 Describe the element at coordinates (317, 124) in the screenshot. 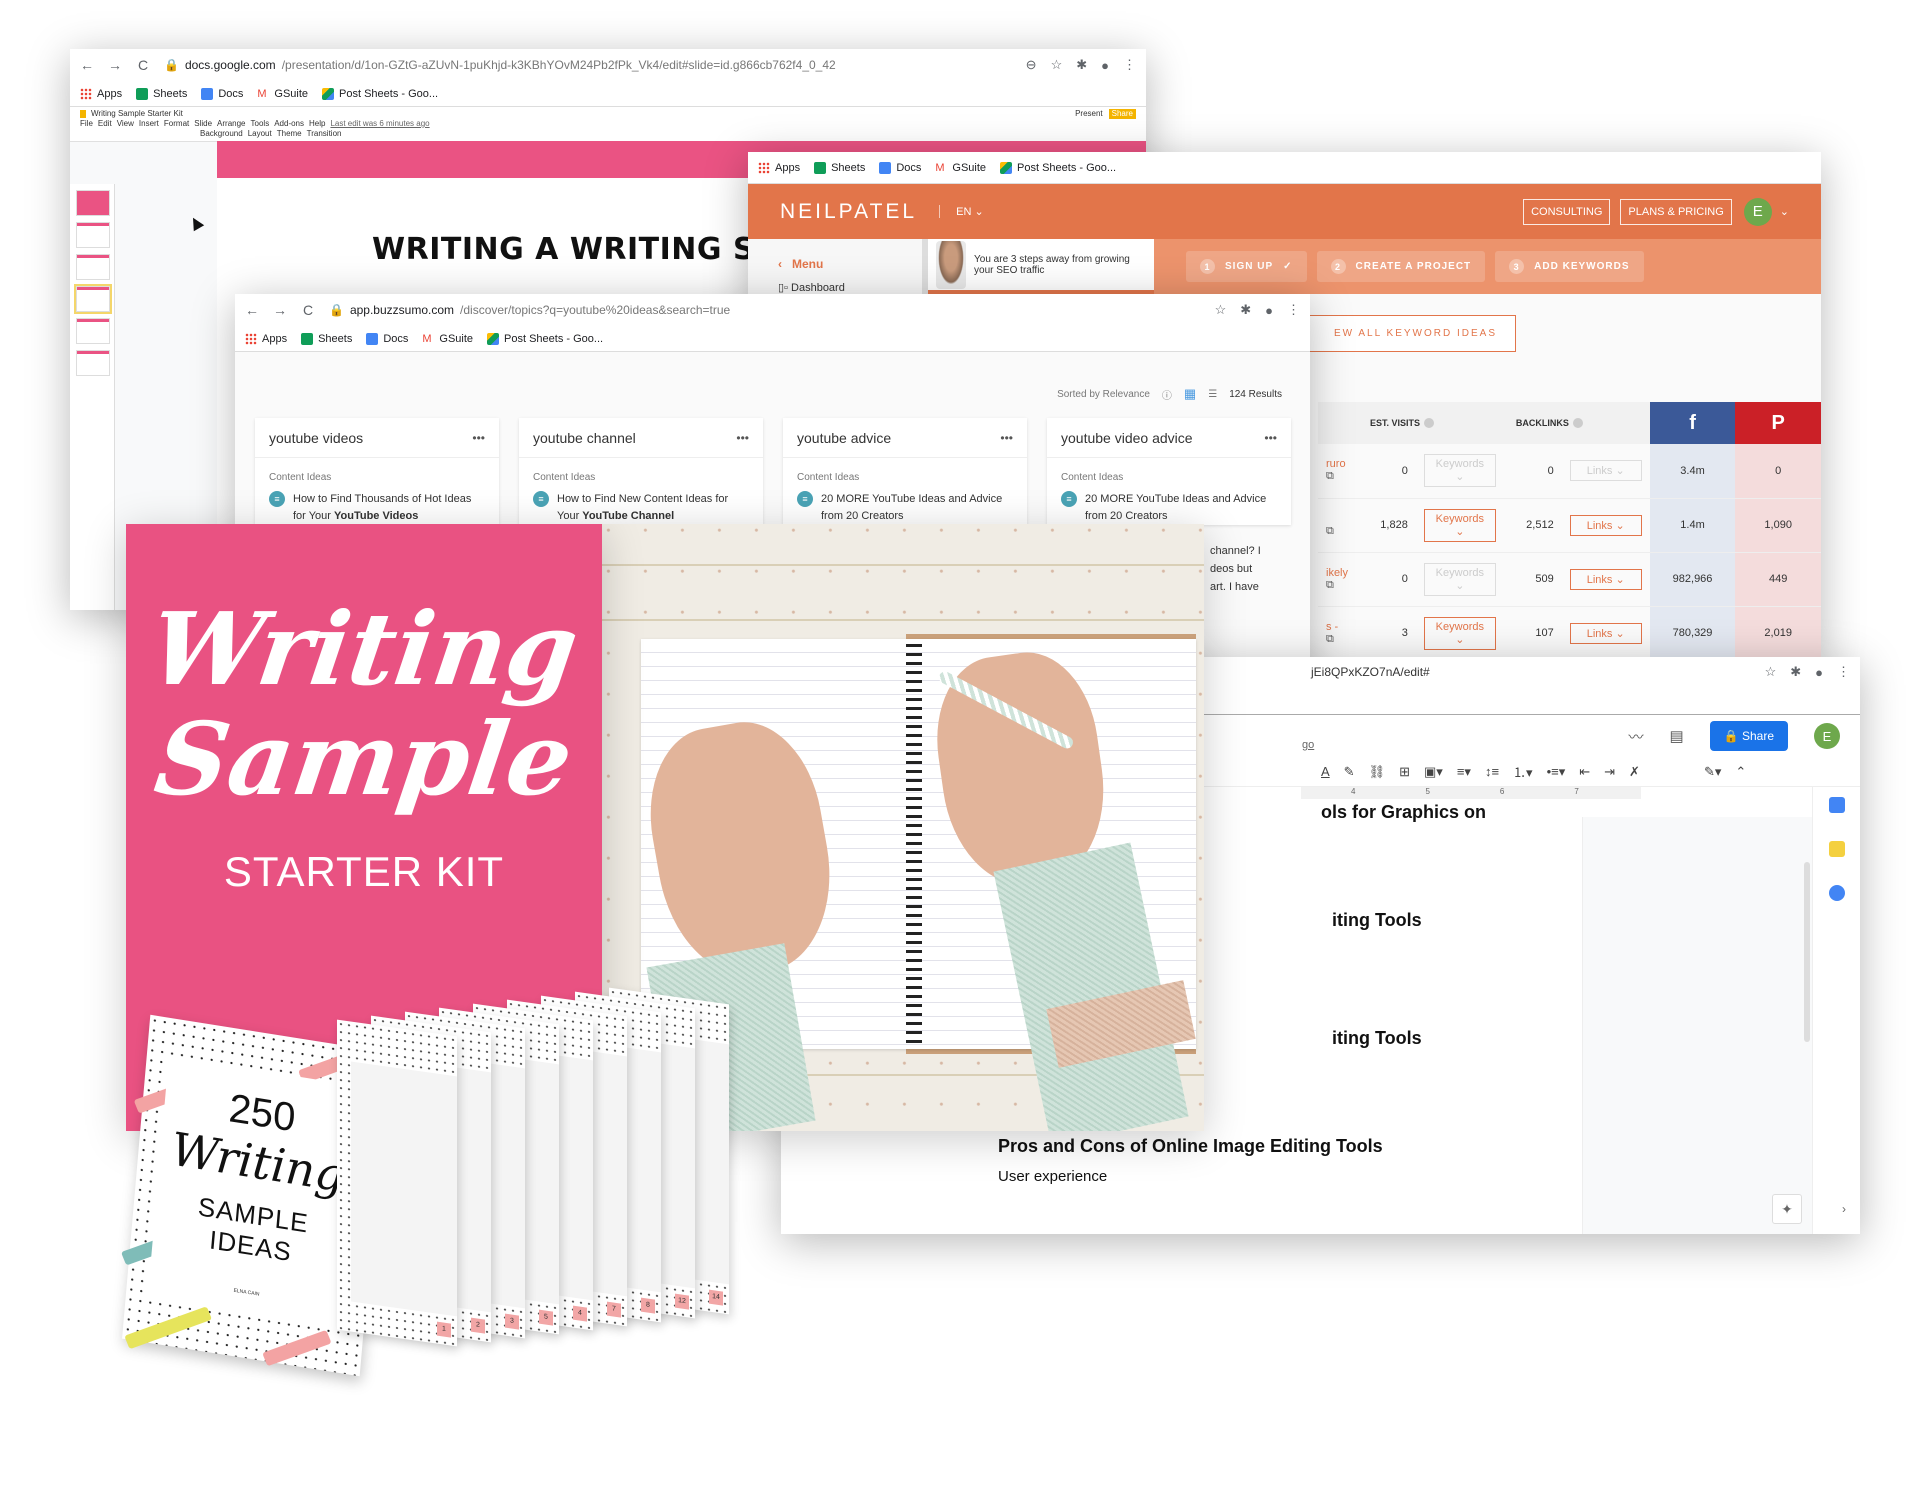

I see `menu-help: Help` at that location.